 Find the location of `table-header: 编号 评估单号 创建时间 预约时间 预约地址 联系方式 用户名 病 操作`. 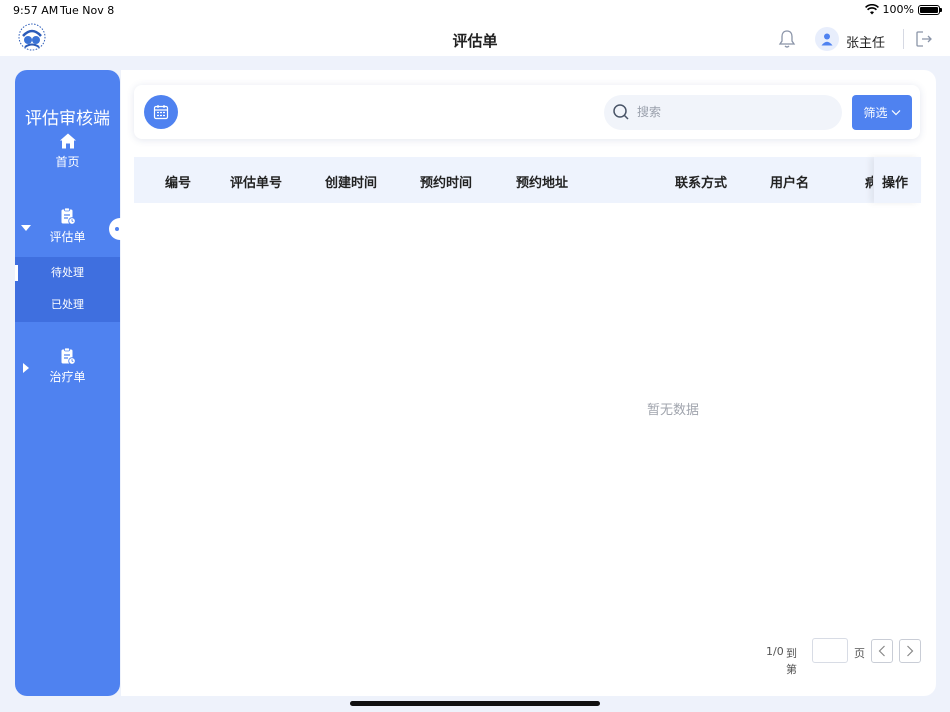

table-header: 编号 评估单号 创建时间 预约时间 预约地址 联系方式 用户名 病 操作 is located at coordinates (527, 180).